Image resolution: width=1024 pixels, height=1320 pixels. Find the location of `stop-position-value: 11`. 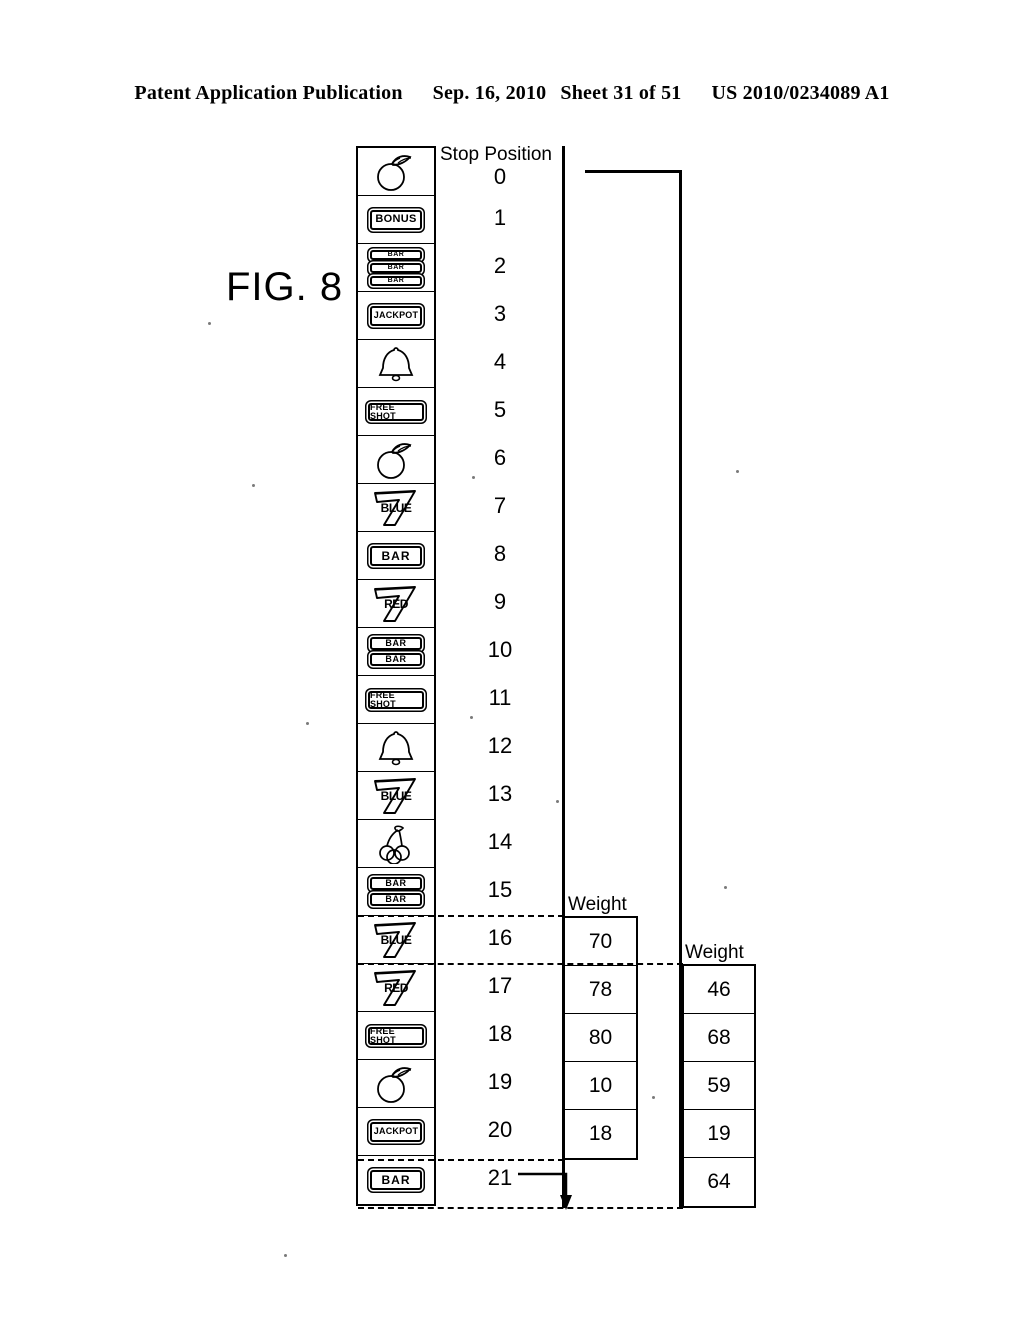

stop-position-value: 11 is located at coordinates (500, 697).